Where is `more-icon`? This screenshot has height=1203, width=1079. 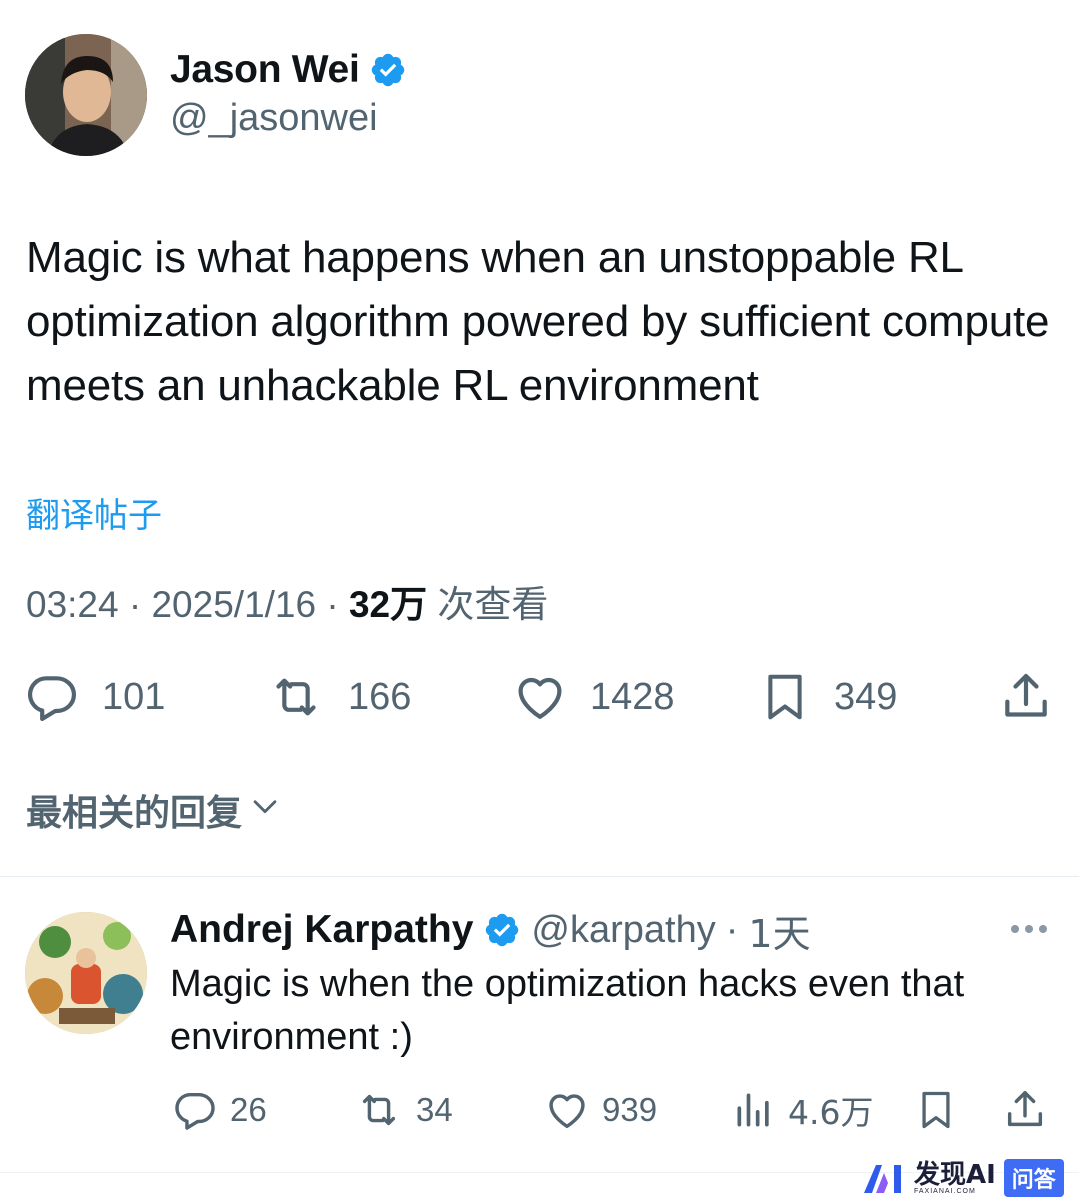
more-icon is located at coordinates (1029, 929).